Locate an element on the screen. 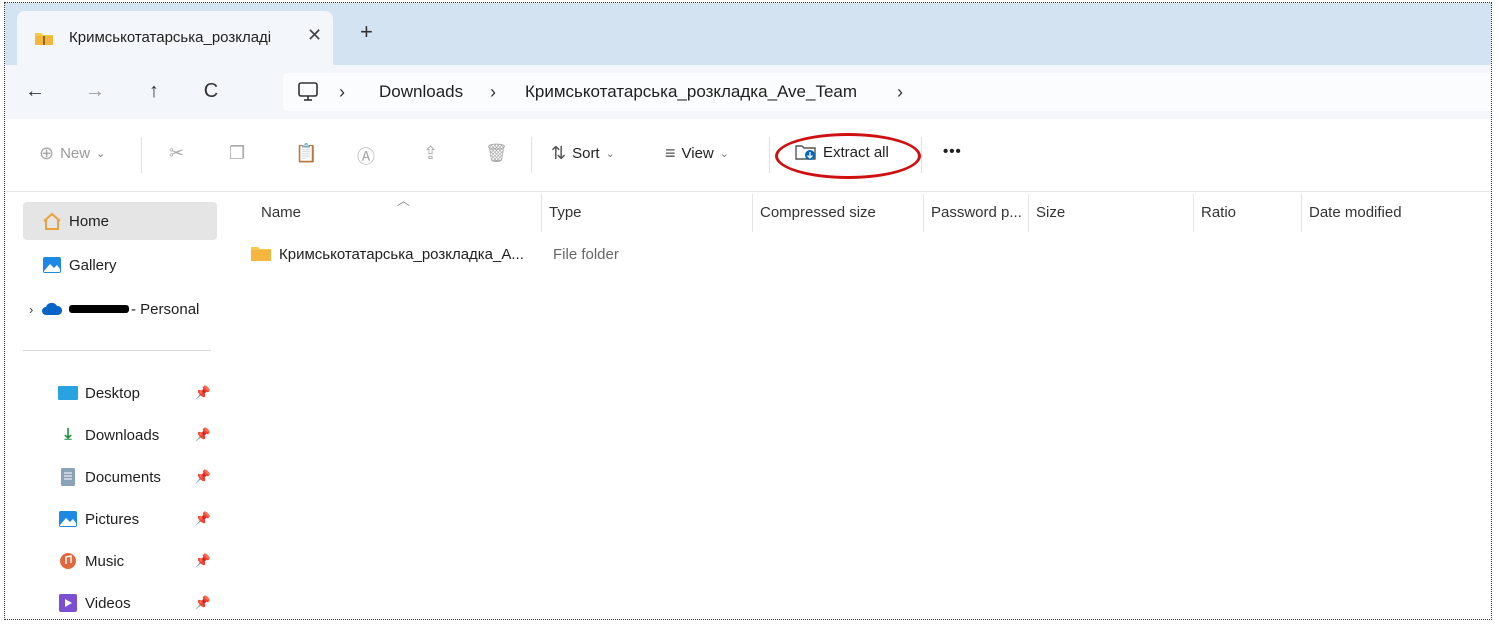 This screenshot has width=1498, height=625. sort-button: ⇅ Sort ⌄ is located at coordinates (583, 153).